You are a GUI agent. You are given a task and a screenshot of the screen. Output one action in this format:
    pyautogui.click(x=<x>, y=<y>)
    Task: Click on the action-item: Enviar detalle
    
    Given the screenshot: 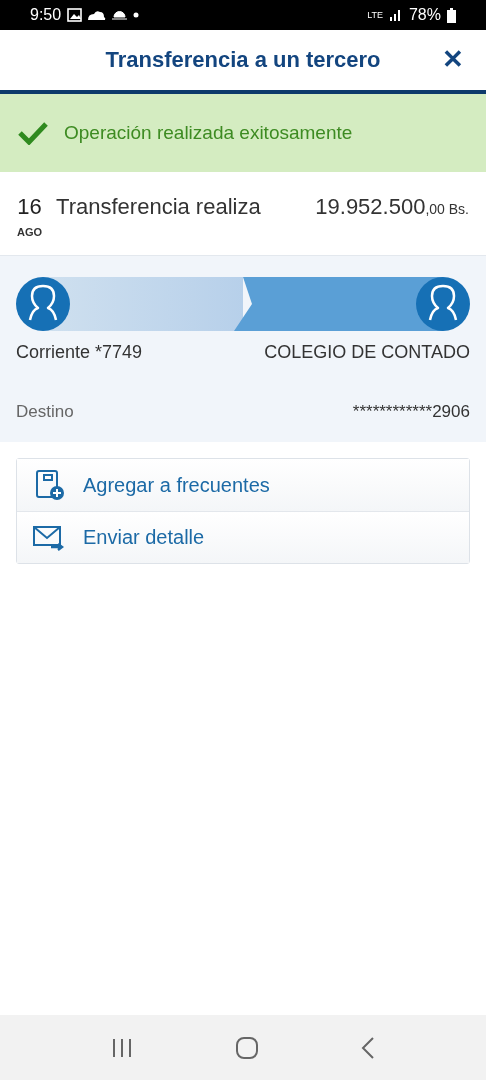 What is the action you would take?
    pyautogui.click(x=243, y=537)
    